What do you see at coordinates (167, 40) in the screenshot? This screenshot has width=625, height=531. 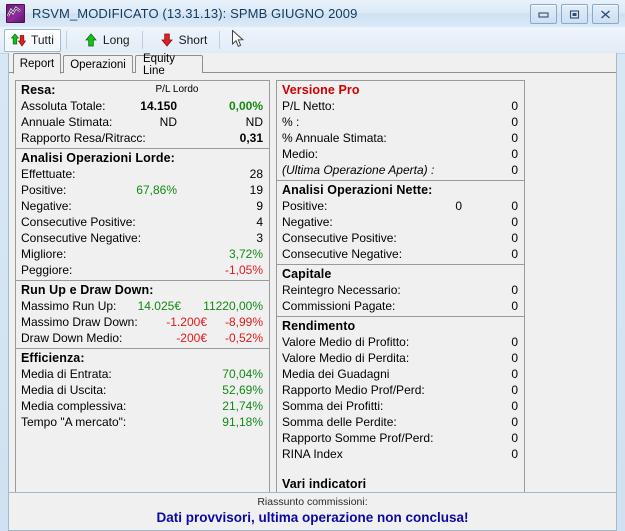 I see `down-arrow-icon` at bounding box center [167, 40].